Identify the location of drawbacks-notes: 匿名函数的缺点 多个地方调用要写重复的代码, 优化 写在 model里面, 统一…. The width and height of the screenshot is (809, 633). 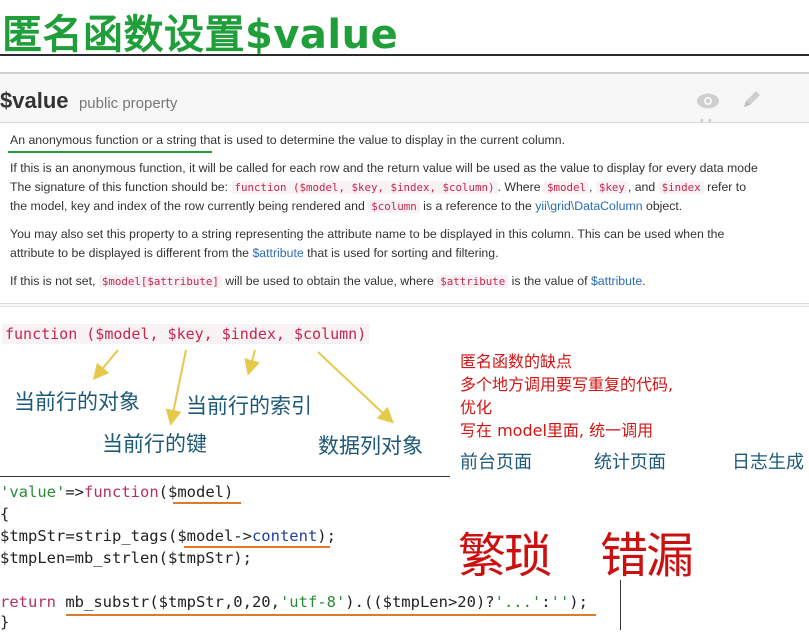
(566, 396).